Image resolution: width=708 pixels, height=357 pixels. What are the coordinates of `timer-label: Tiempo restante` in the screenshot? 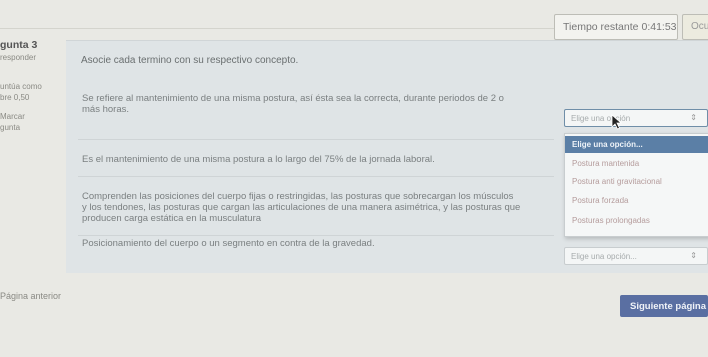 It's located at (601, 27).